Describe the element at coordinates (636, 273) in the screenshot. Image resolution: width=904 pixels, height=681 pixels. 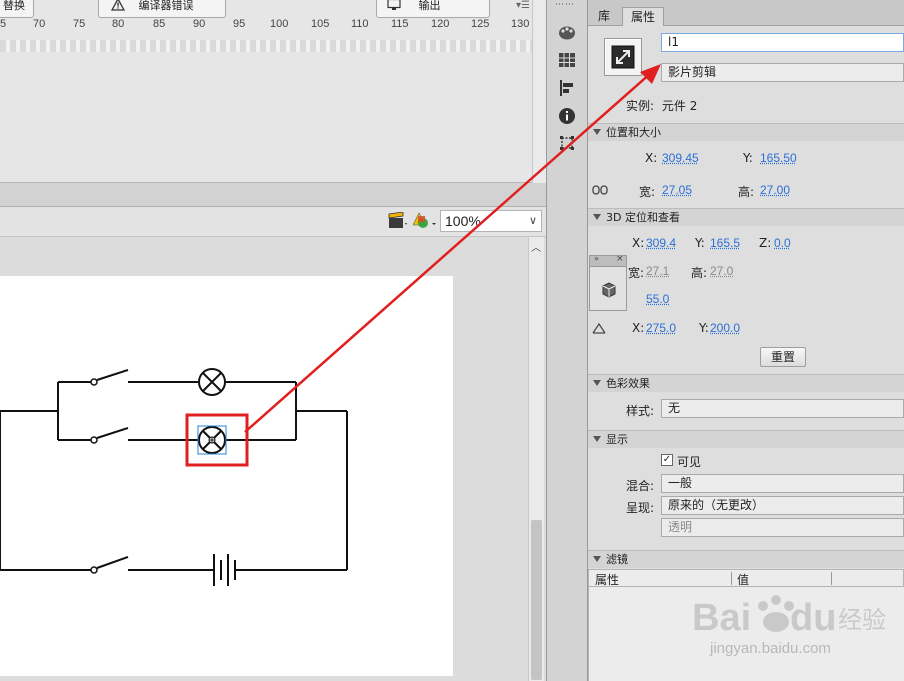
I see `td-width-label: 宽:` at that location.